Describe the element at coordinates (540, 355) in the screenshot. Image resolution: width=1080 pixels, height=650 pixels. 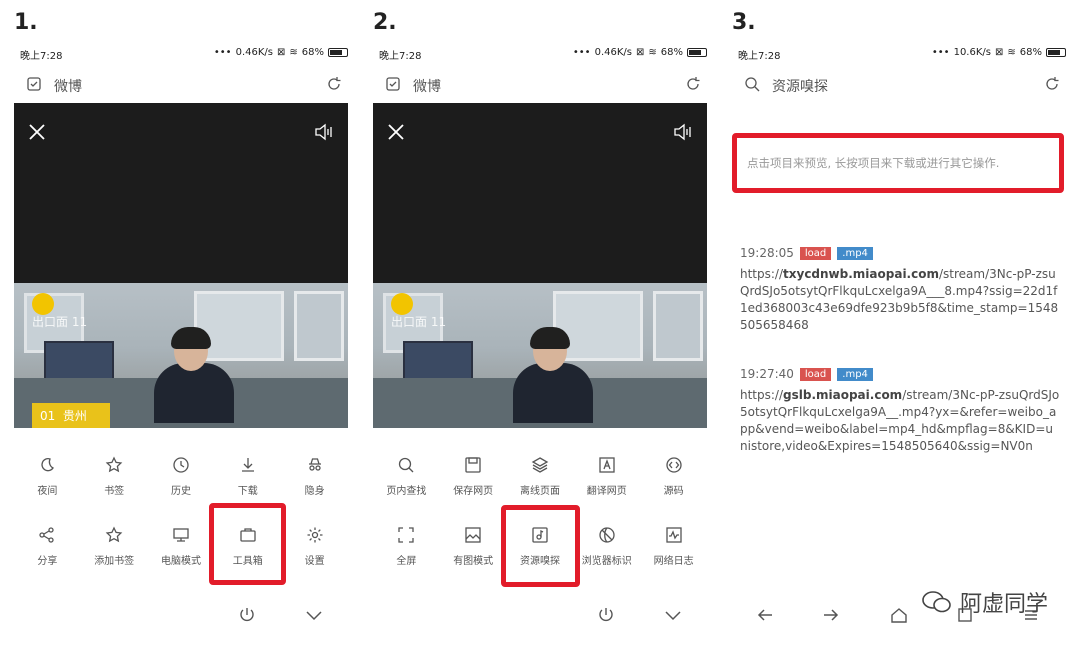
I see `video-frame: 出口面 11` at that location.